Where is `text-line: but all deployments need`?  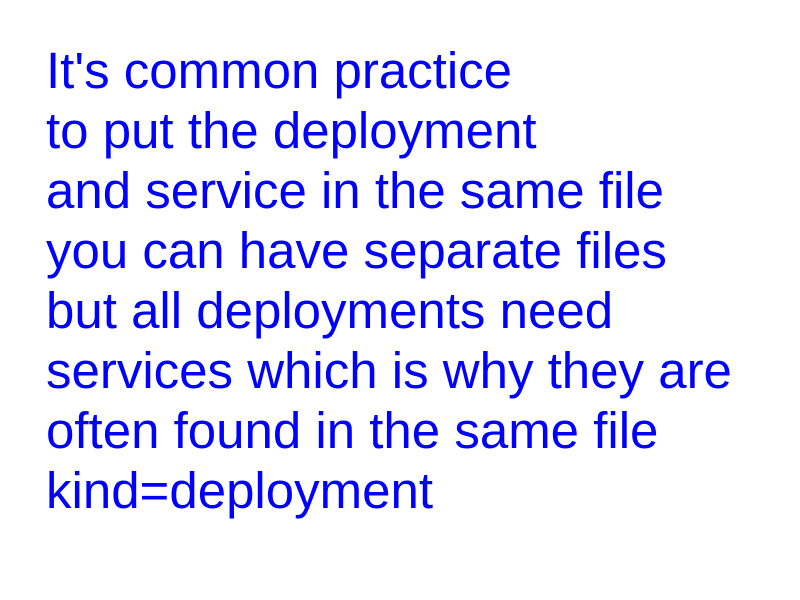
text-line: but all deployments need is located at coordinates (330, 310).